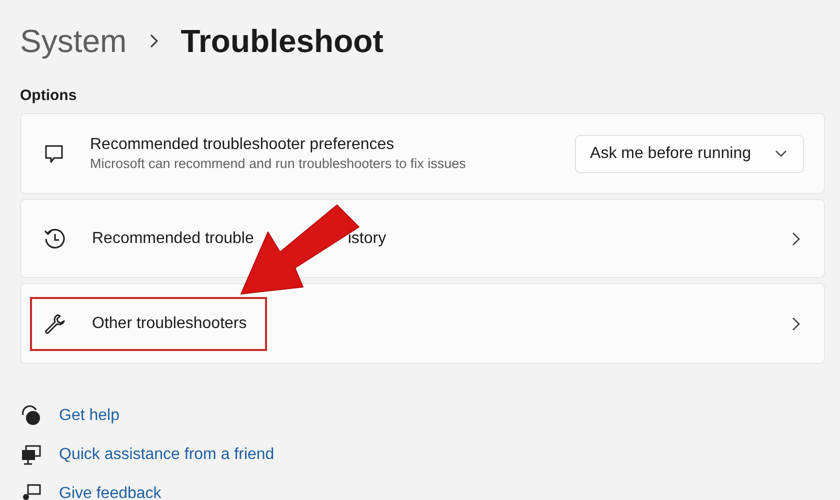  I want to click on caret-icon, so click(781, 154).